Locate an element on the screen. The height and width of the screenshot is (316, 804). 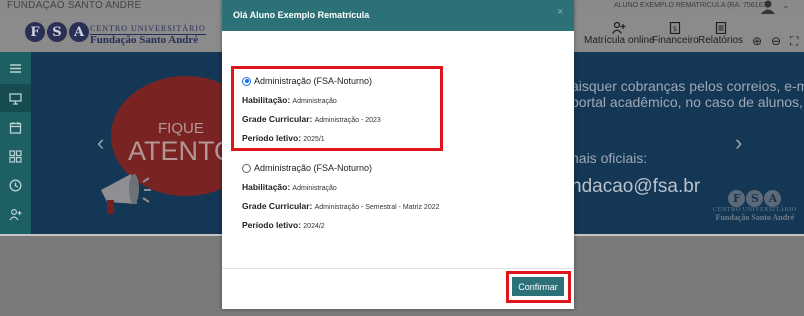
course-option-title: Administração (FSA-Noturno) is located at coordinates (313, 168).